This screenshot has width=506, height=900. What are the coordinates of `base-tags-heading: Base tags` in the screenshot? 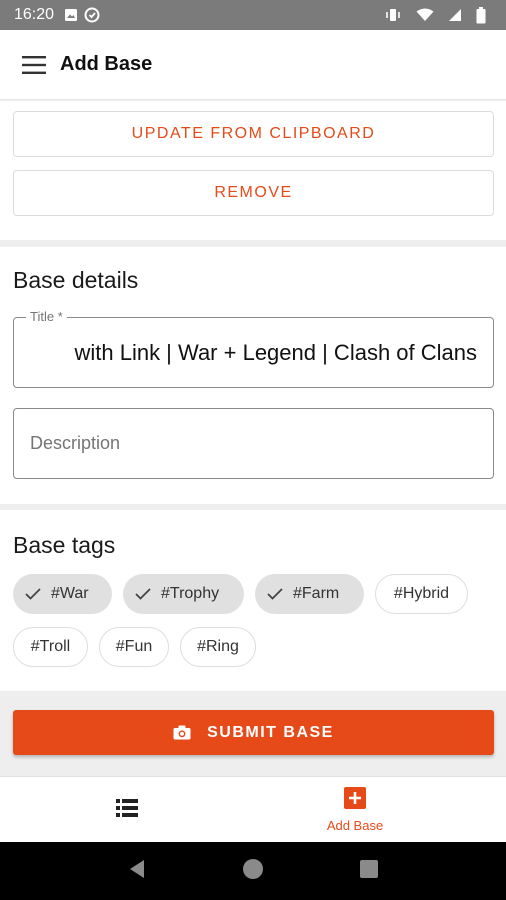 It's located at (64, 545).